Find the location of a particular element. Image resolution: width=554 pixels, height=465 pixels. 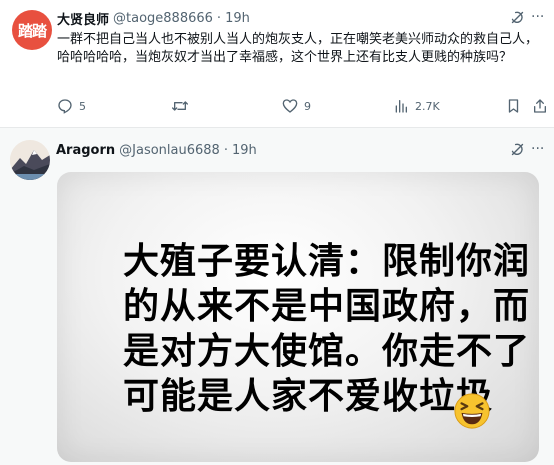

like-count: 9 is located at coordinates (307, 106).